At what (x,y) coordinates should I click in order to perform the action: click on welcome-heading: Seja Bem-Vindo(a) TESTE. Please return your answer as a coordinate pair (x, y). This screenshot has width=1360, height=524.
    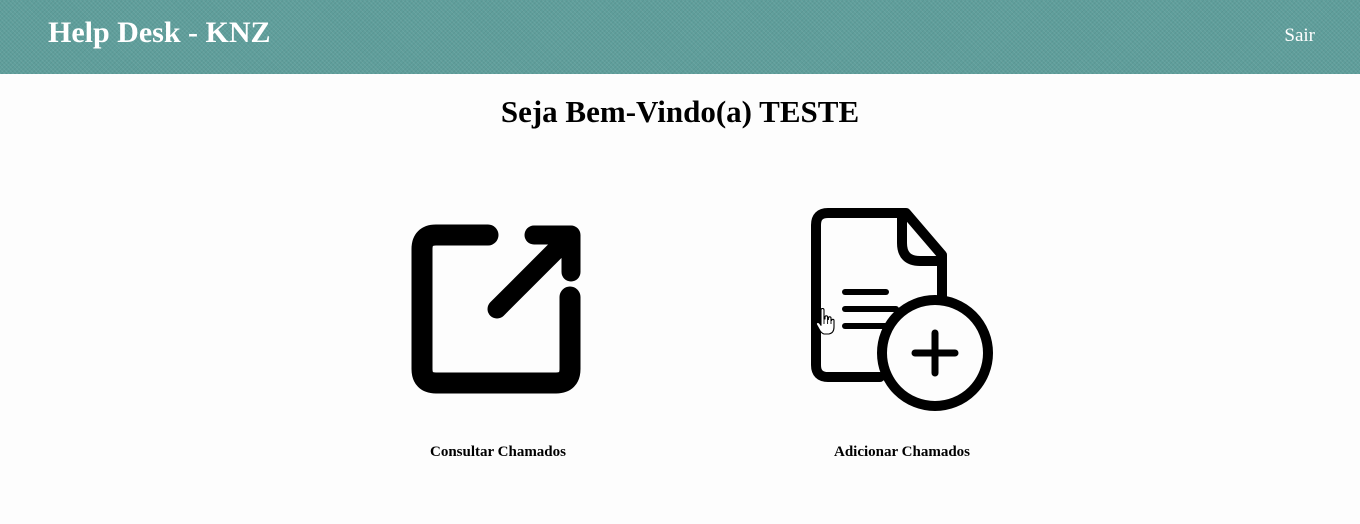
    Looking at the image, I should click on (680, 111).